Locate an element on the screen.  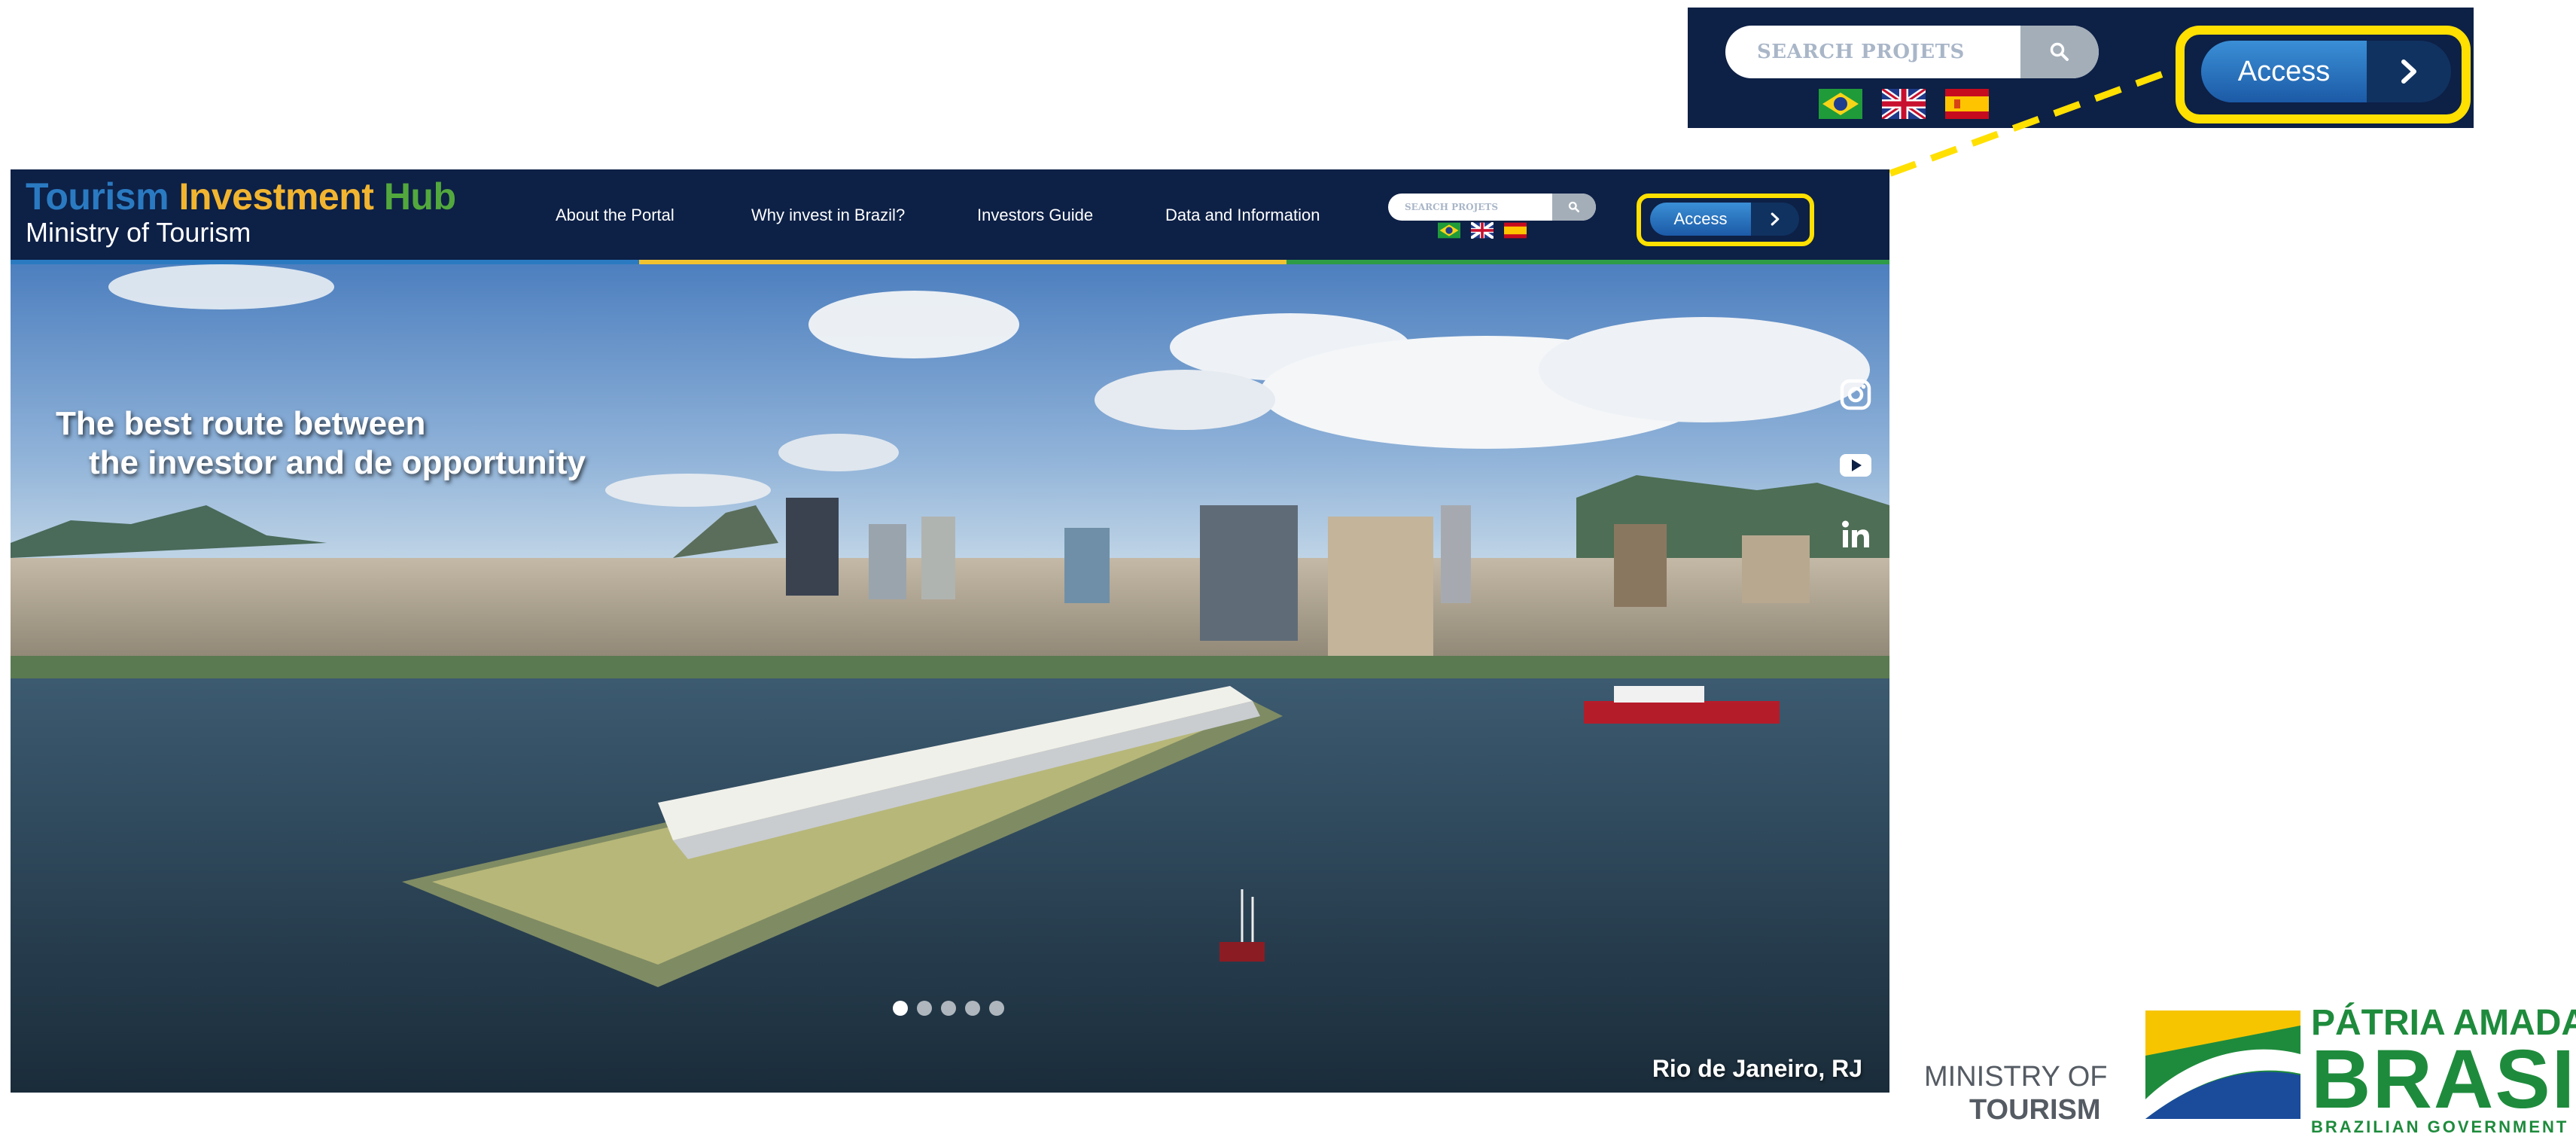
nav-investors-guide: Investors Guide is located at coordinates (1035, 216).